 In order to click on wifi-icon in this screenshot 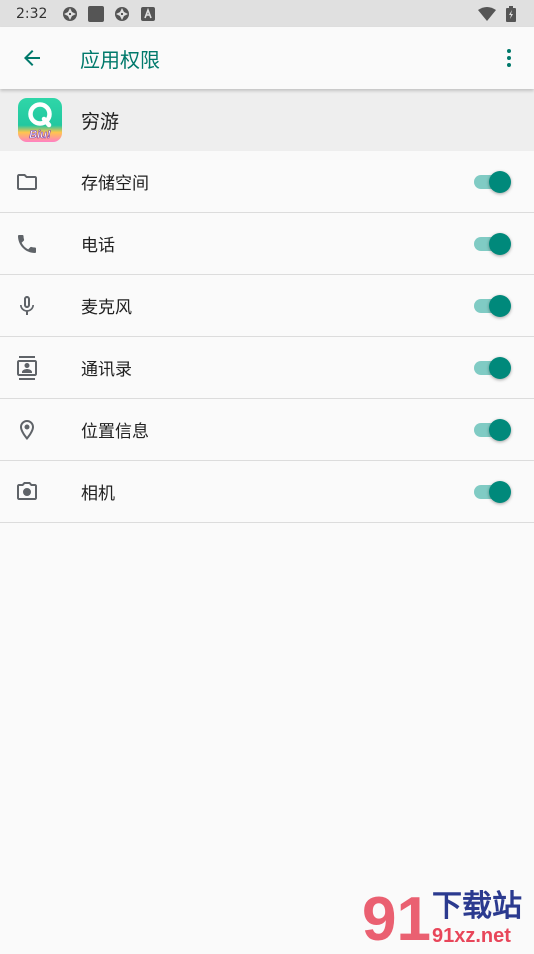, I will do `click(487, 14)`.